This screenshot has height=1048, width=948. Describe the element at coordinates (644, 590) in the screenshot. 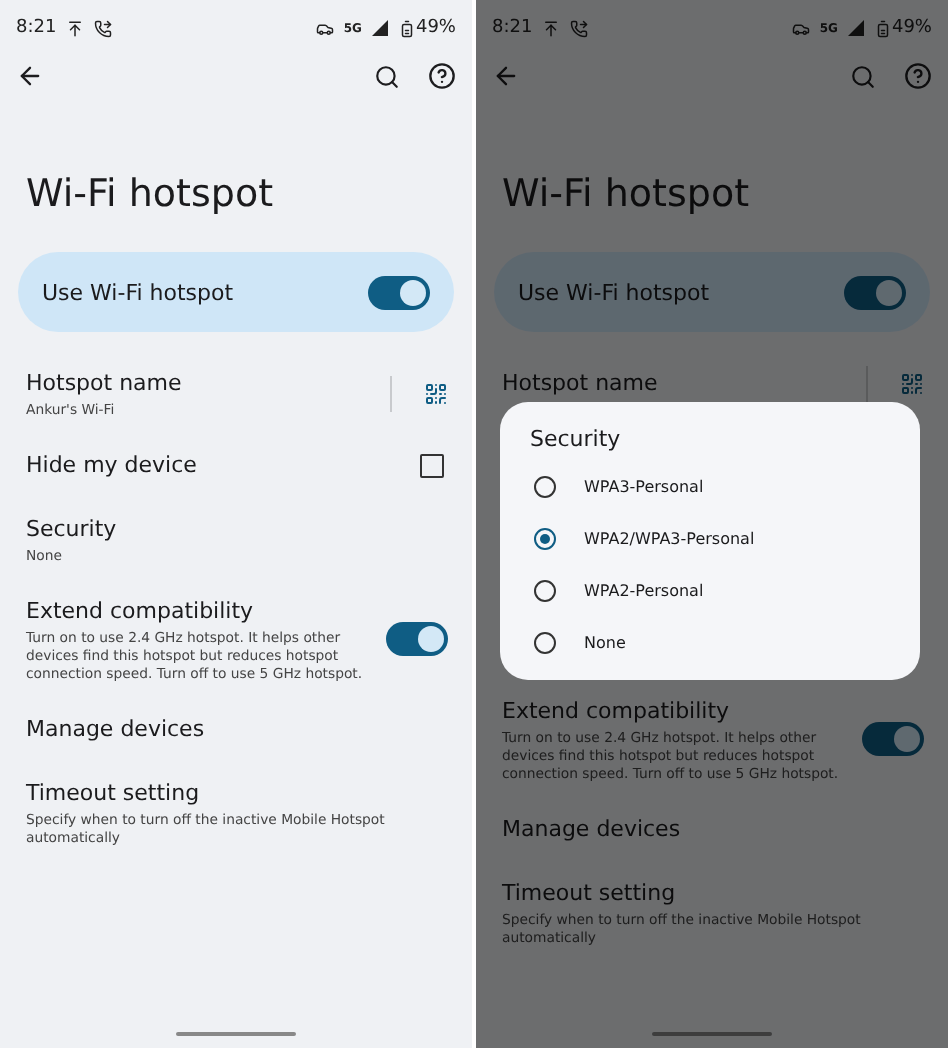

I see `option-label: WPA2-Personal` at that location.